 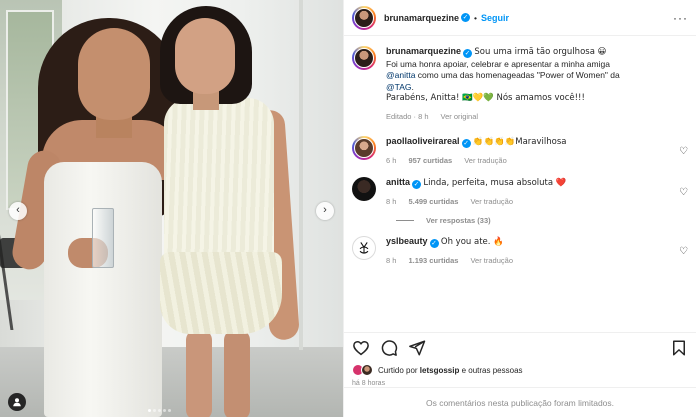 I want to click on see-original-link: Ver original, so click(x=460, y=117).